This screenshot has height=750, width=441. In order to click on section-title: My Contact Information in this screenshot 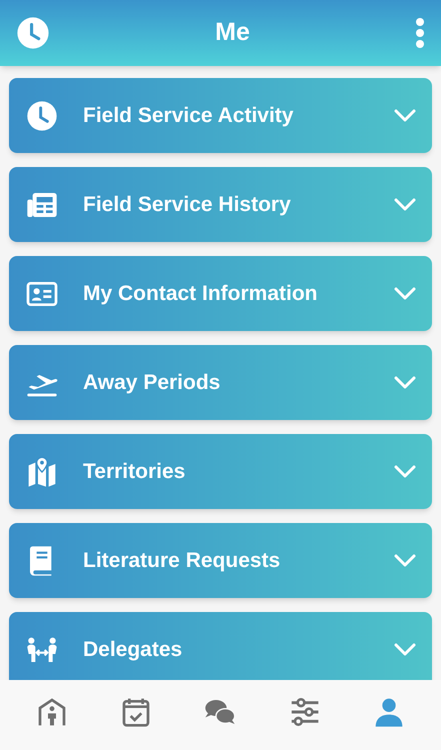, I will do `click(200, 293)`.